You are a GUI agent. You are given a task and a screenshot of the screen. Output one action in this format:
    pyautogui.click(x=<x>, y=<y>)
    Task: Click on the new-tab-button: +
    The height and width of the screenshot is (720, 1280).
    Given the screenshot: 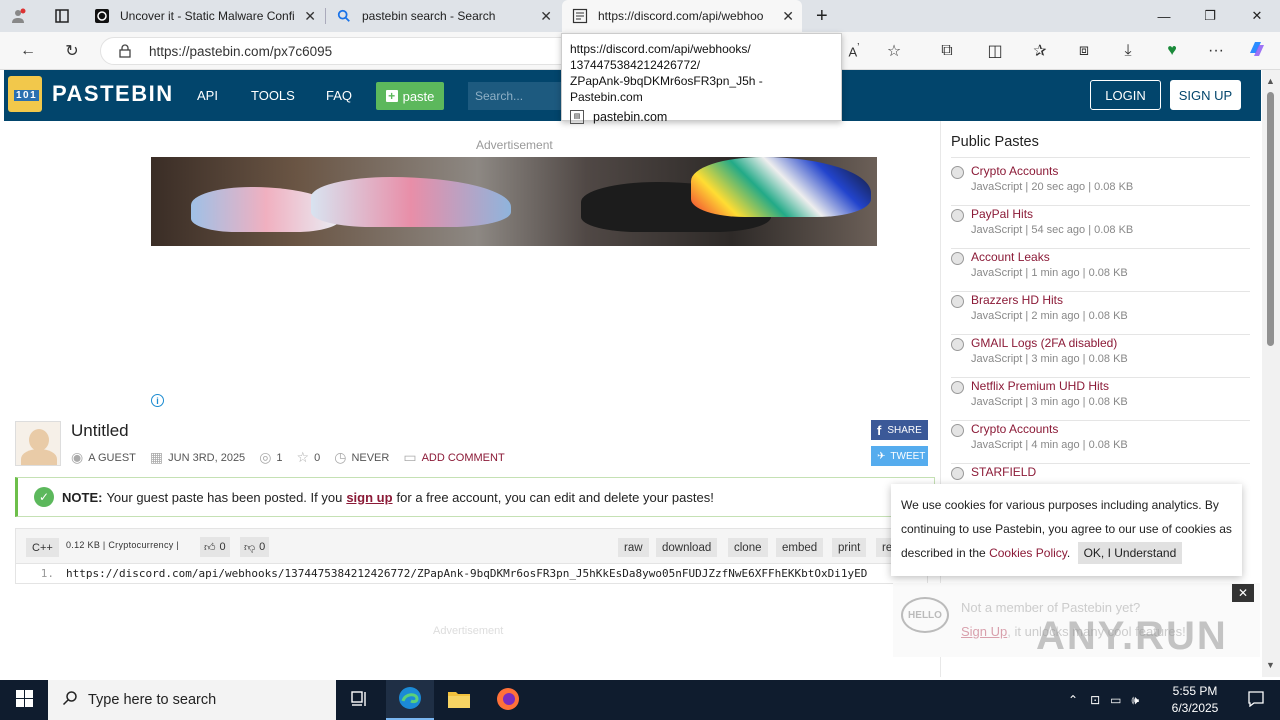 What is the action you would take?
    pyautogui.click(x=820, y=16)
    